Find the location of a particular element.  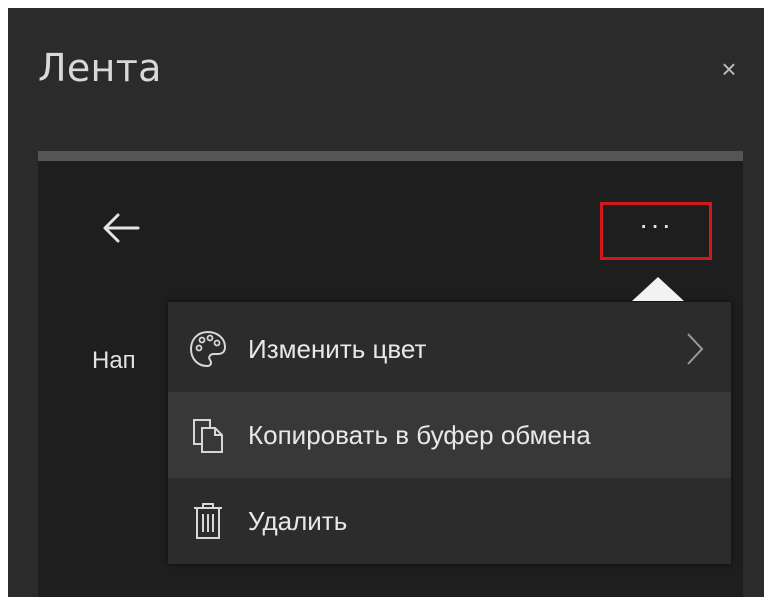

menu-item-delete: Удалить is located at coordinates (449, 521).